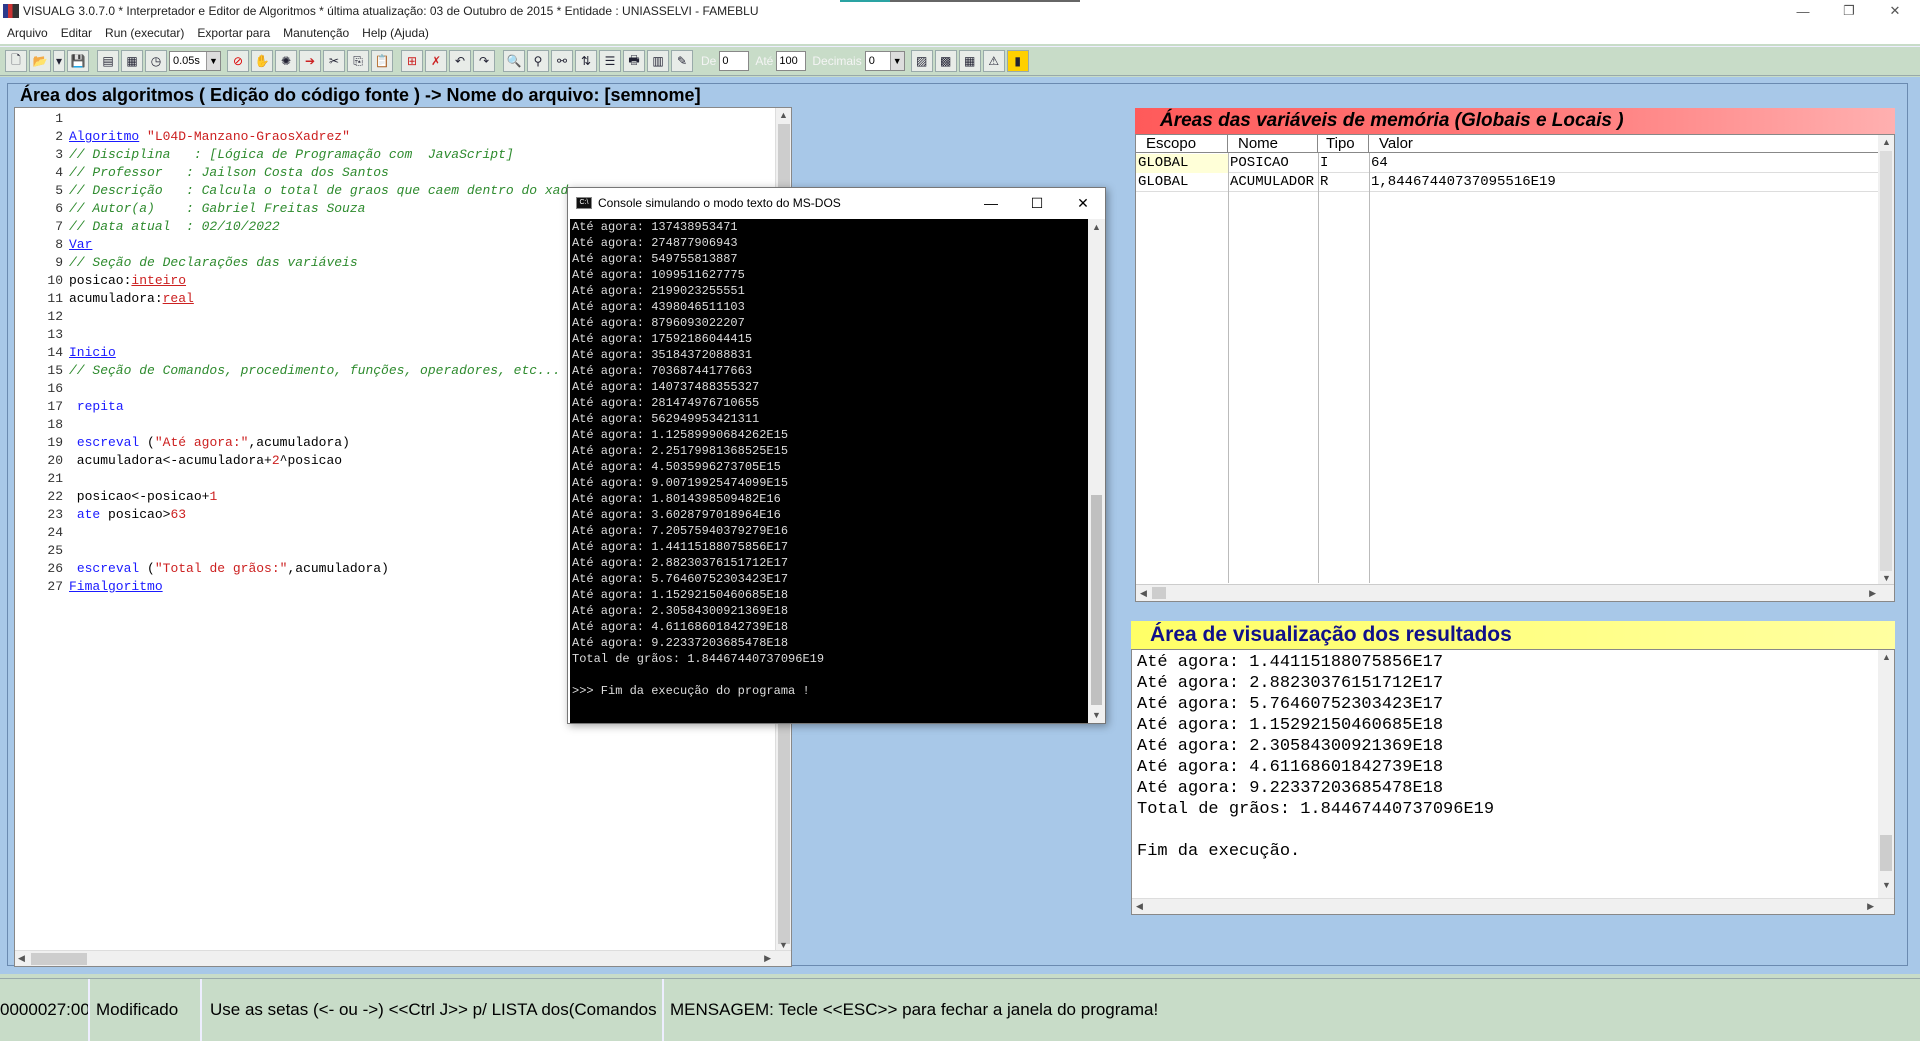  What do you see at coordinates (1182, 144) in the screenshot?
I see `col-escopo: Escopo` at bounding box center [1182, 144].